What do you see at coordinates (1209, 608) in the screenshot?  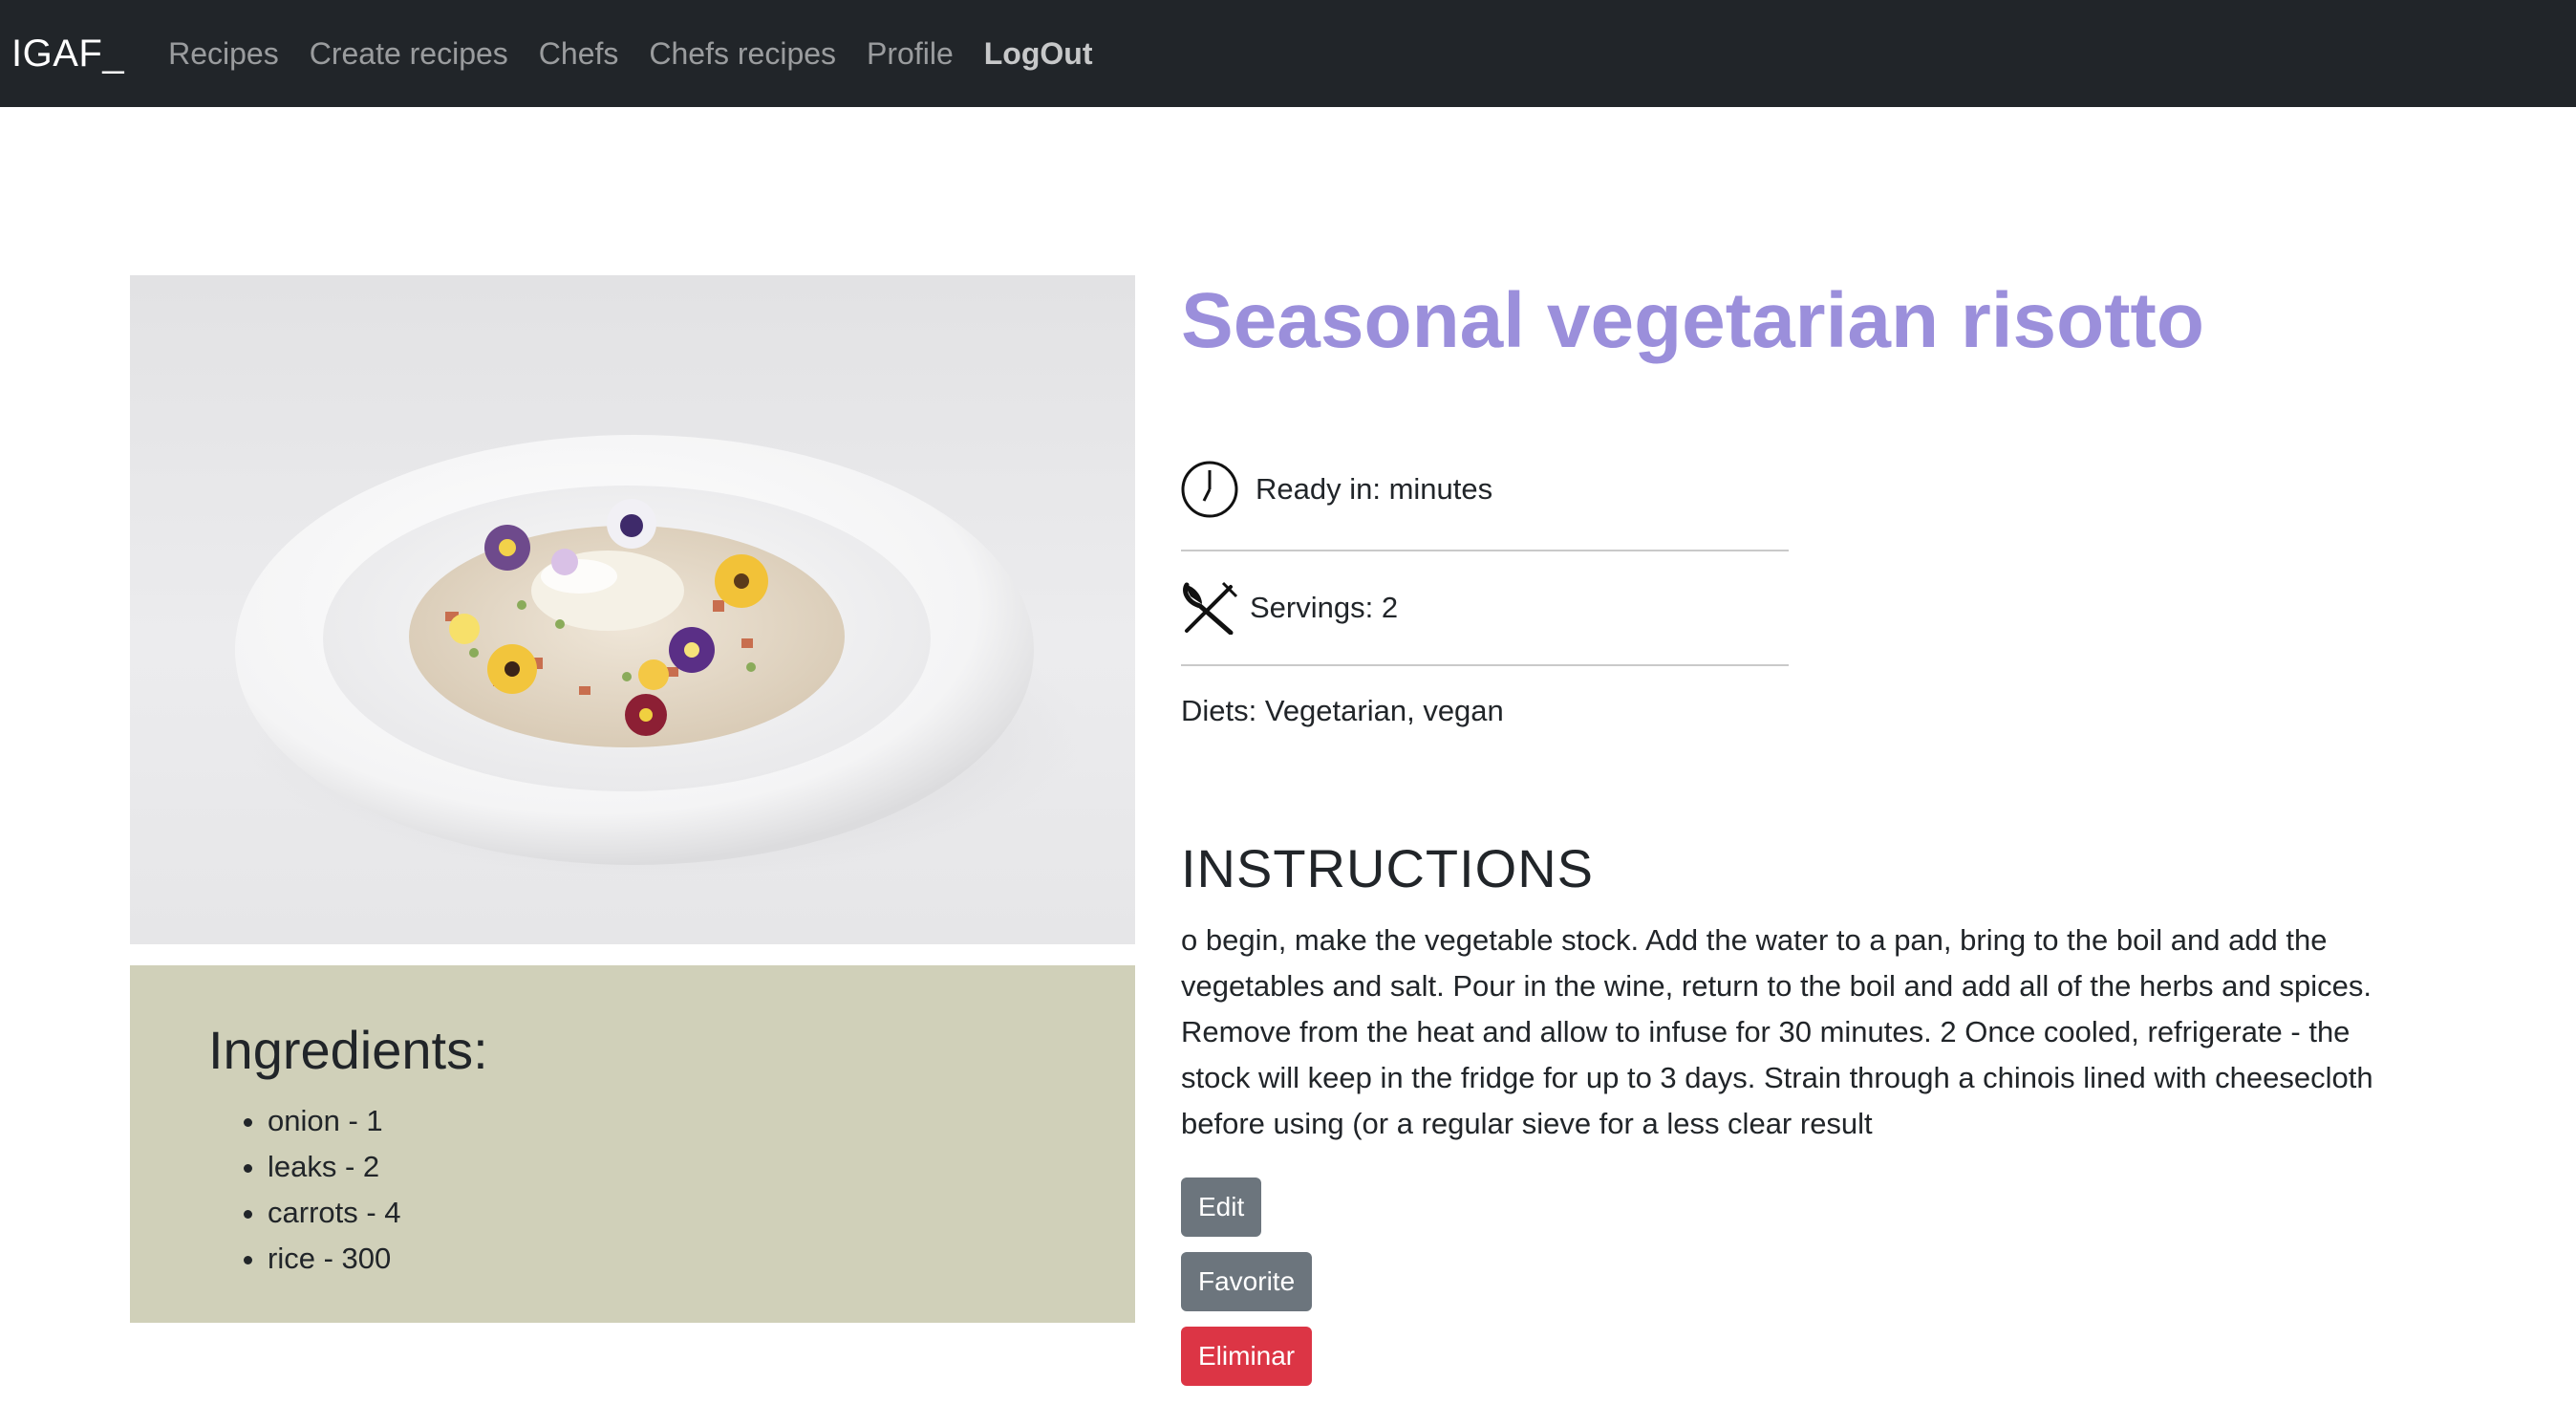 I see `fork-knife-icon` at bounding box center [1209, 608].